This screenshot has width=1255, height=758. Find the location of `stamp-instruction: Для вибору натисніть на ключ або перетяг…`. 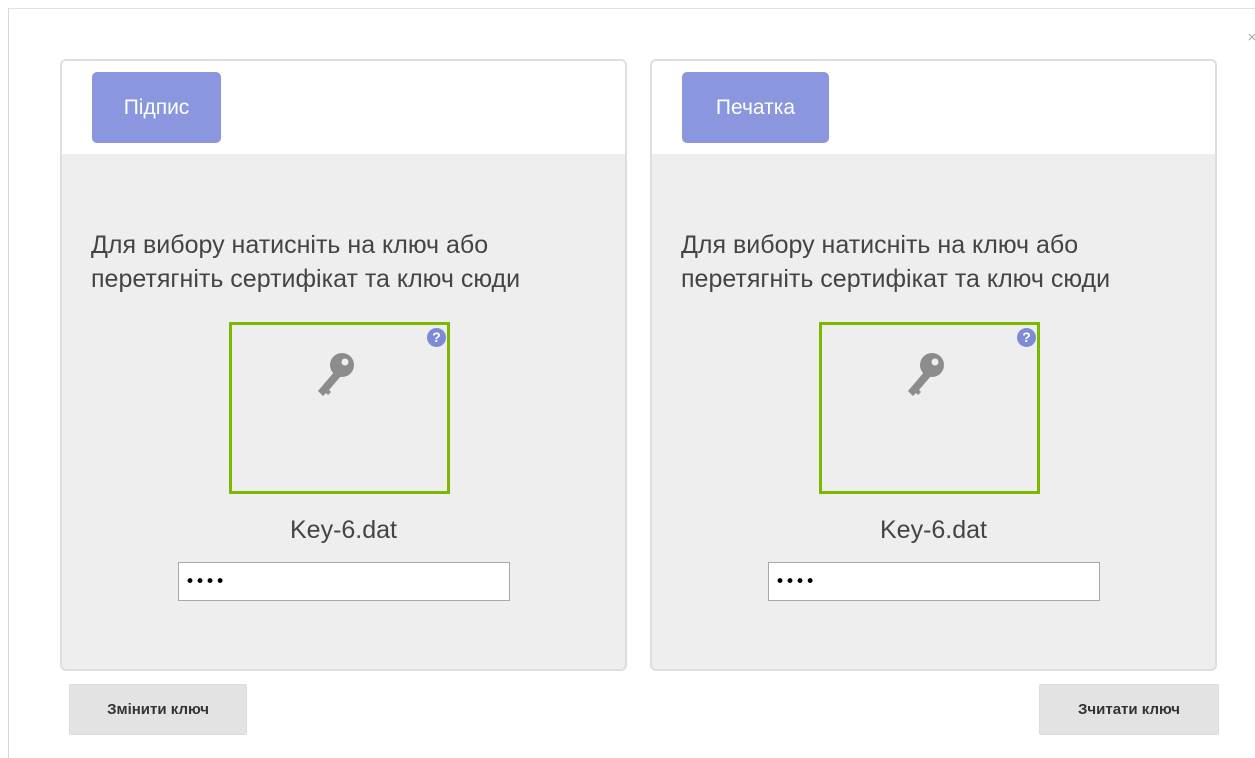

stamp-instruction: Для вибору натисніть на ключ або перетяг… is located at coordinates (896, 262).